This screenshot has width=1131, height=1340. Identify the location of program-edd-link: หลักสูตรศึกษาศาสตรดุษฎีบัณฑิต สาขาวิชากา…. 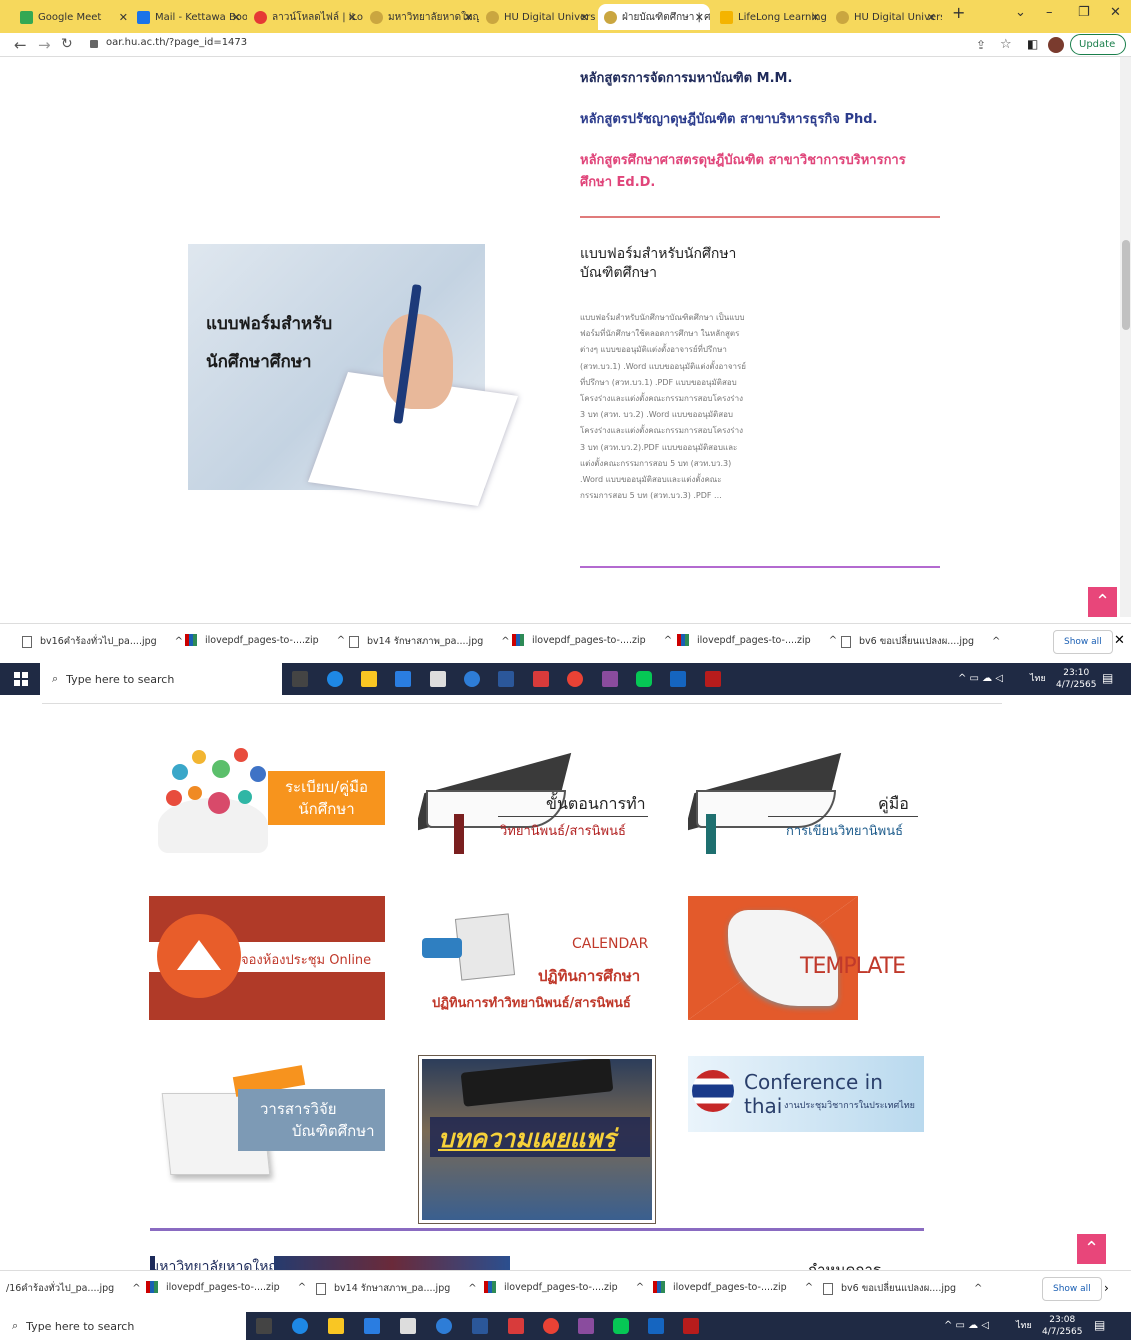
(743, 159).